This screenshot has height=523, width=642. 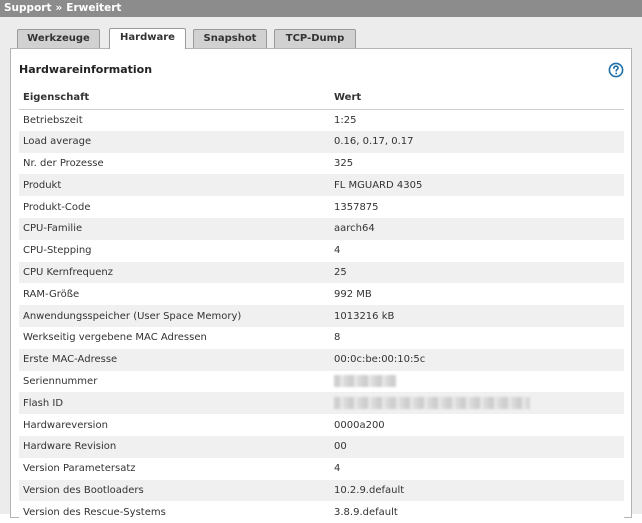 I want to click on value-cell: 325, so click(x=477, y=163).